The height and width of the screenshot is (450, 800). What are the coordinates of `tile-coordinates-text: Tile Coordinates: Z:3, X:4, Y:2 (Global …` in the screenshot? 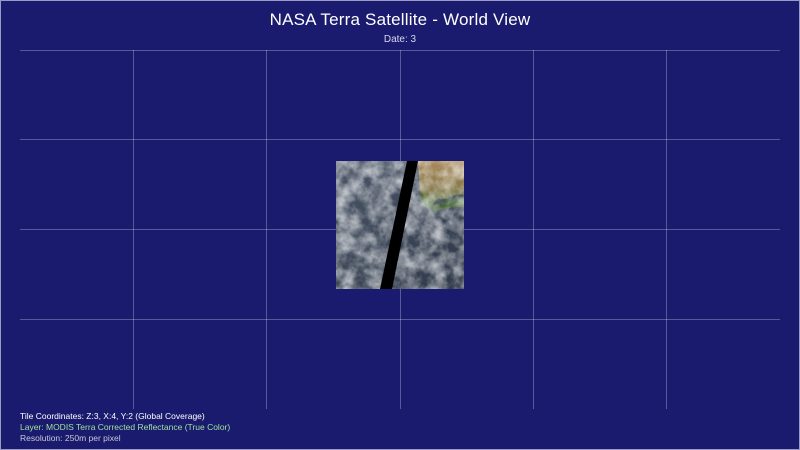 It's located at (112, 416).